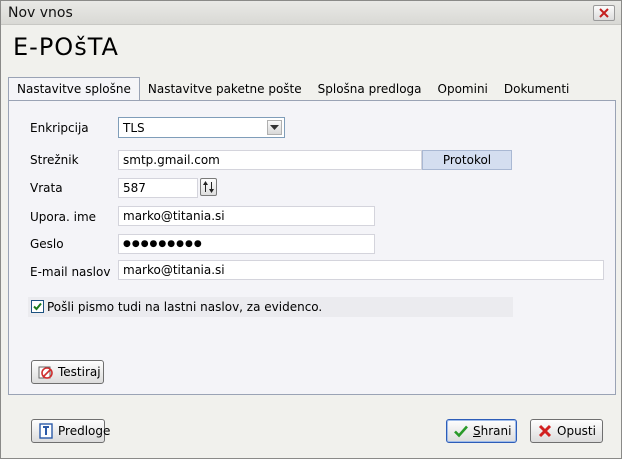 The width and height of the screenshot is (622, 459). Describe the element at coordinates (66, 47) in the screenshot. I see `page-title: E-POšTA` at that location.